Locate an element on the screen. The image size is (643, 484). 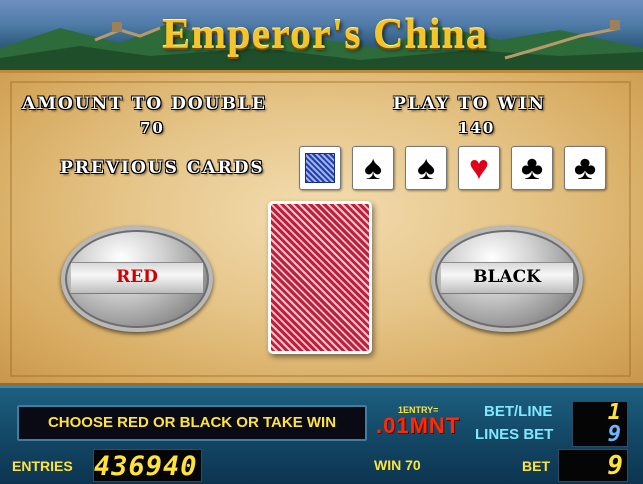
win-display: WIN 70 is located at coordinates (397, 465).